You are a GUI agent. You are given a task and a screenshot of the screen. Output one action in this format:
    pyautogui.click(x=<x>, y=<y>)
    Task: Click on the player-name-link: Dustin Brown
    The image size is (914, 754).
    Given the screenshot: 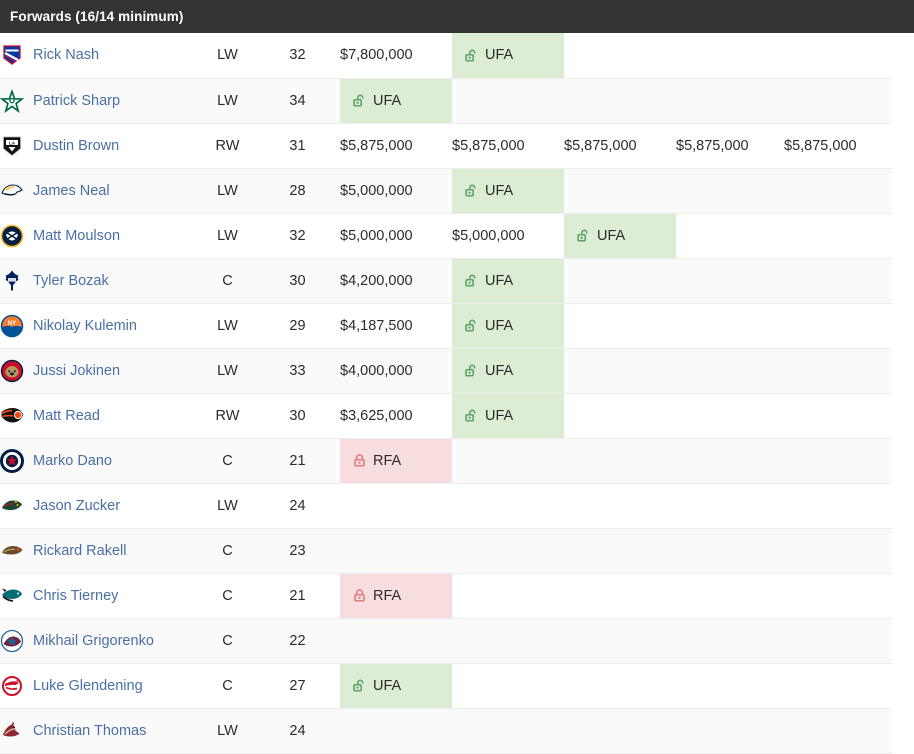 What is the action you would take?
    pyautogui.click(x=76, y=146)
    